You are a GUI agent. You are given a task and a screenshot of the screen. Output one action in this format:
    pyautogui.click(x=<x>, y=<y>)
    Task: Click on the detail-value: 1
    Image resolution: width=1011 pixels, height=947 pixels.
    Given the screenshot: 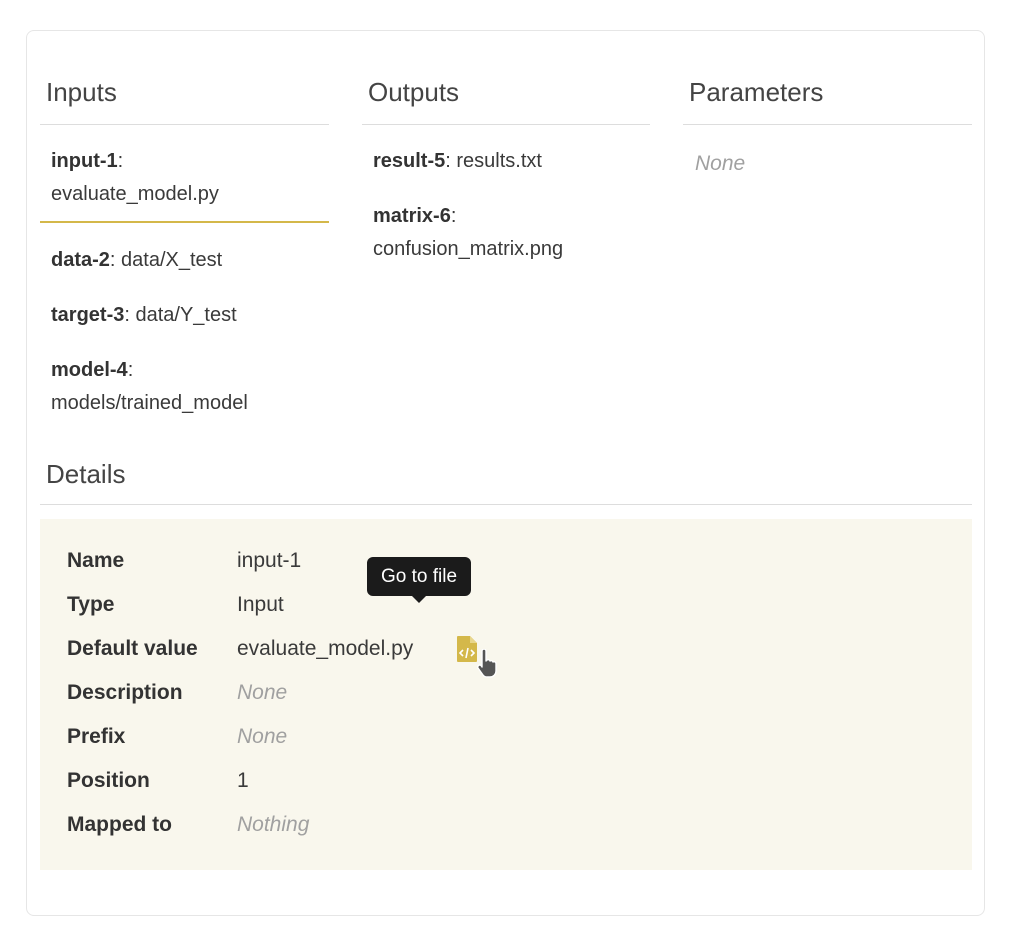 What is the action you would take?
    pyautogui.click(x=243, y=780)
    